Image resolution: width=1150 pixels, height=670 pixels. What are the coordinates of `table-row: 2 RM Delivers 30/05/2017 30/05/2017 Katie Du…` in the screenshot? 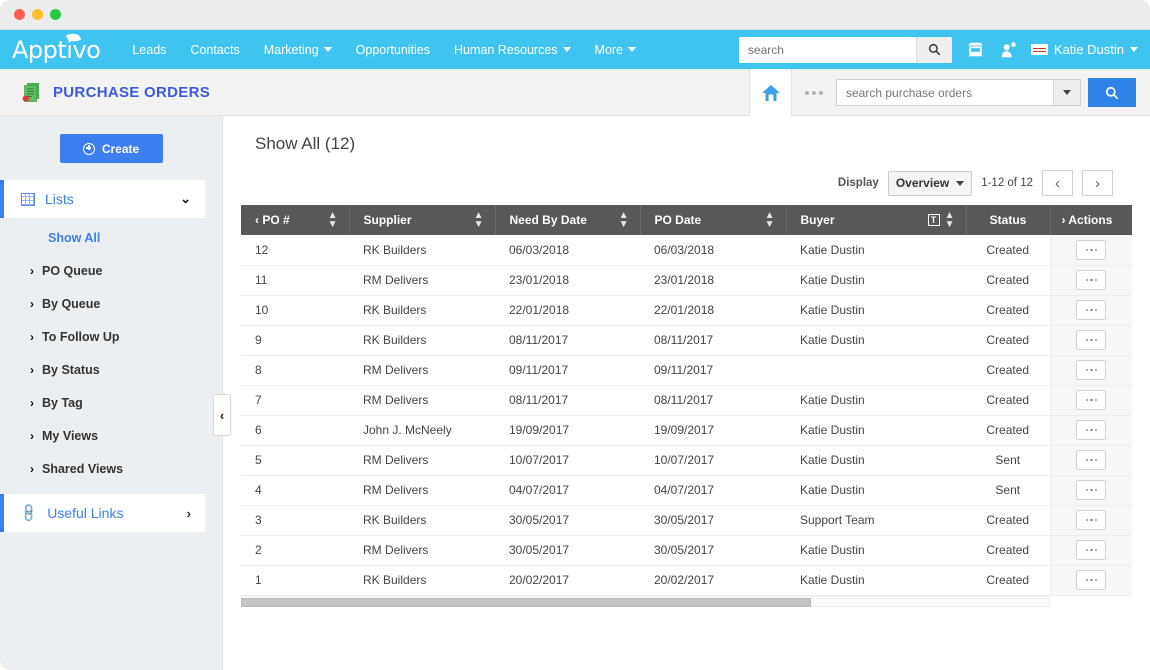 It's located at (686, 550).